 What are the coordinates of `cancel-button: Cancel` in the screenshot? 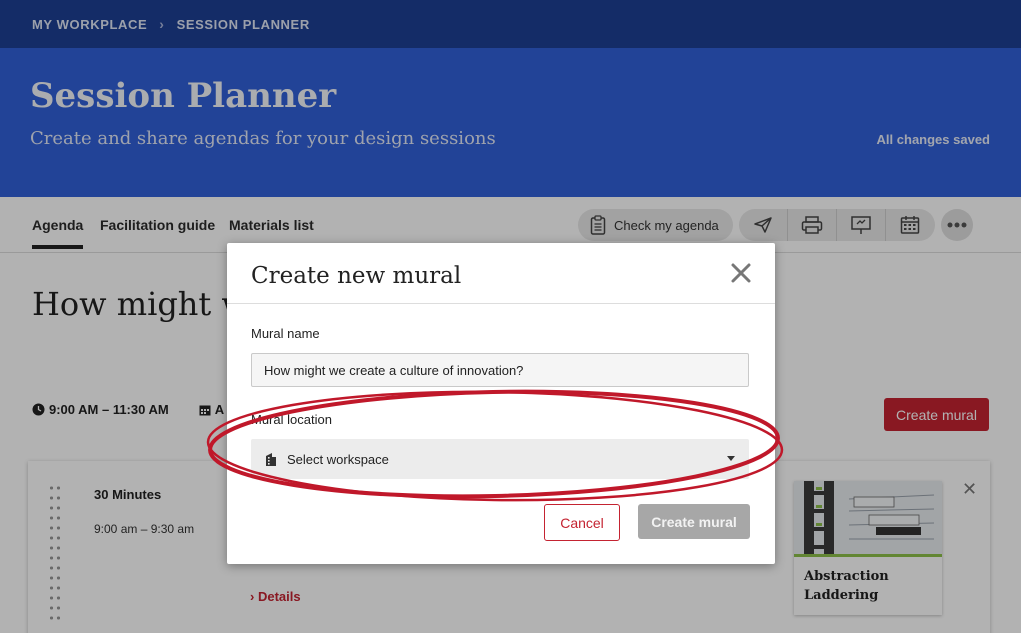 It's located at (582, 522).